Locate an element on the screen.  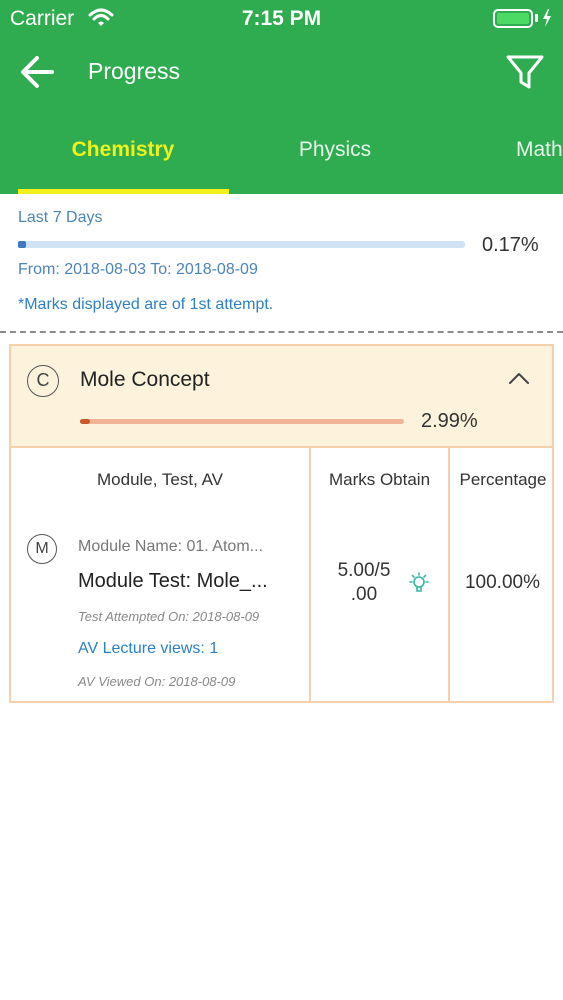
status-bar: Carrier 7:15 PM is located at coordinates (281, 19).